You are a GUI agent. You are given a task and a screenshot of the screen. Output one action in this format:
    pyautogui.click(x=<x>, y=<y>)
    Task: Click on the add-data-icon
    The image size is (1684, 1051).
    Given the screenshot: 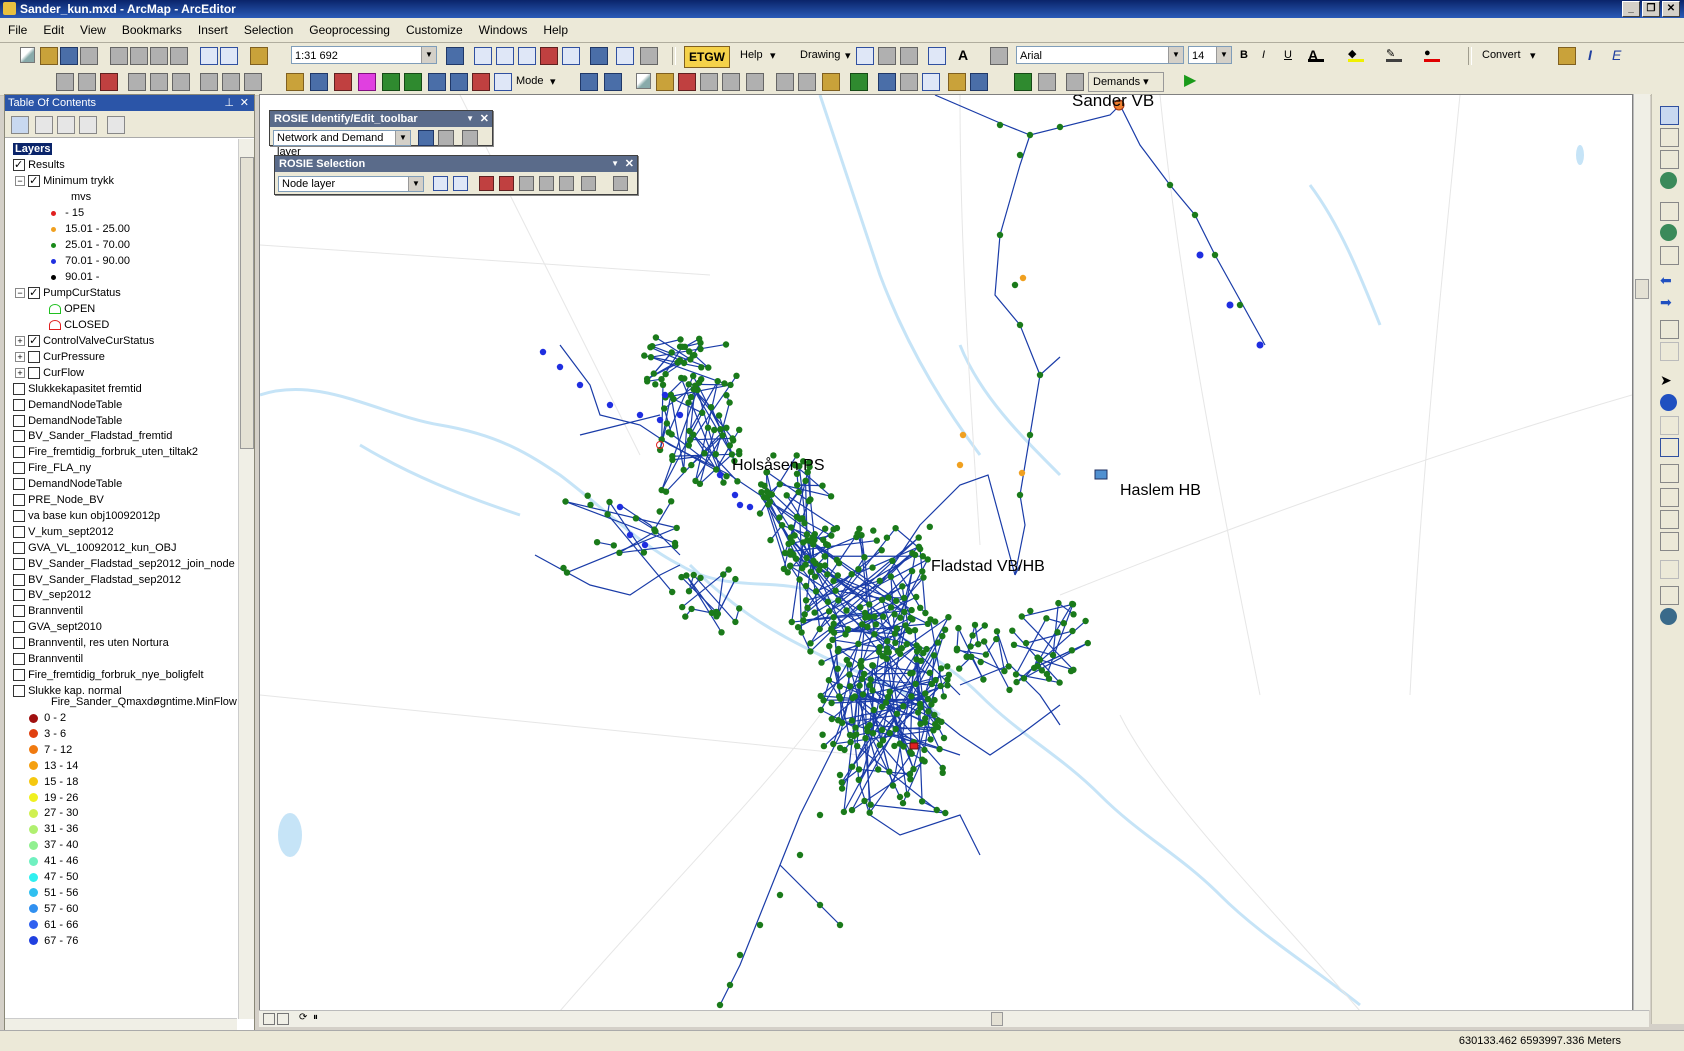 What is the action you would take?
    pyautogui.click(x=259, y=56)
    